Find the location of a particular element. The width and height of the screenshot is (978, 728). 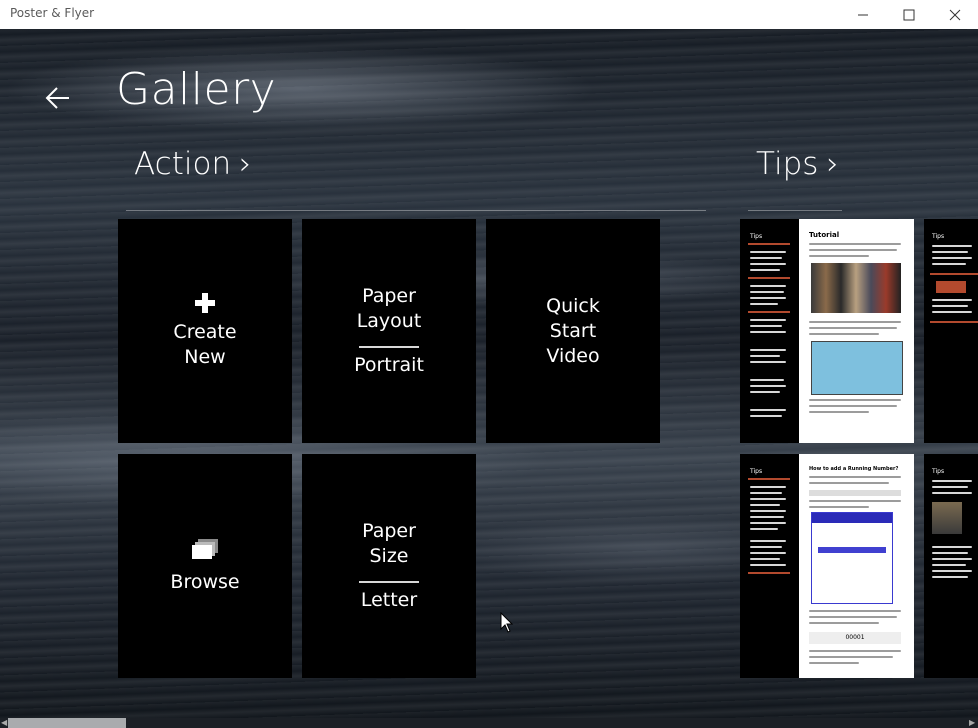

paper-size-tile: Paper Size Letter is located at coordinates (389, 566).